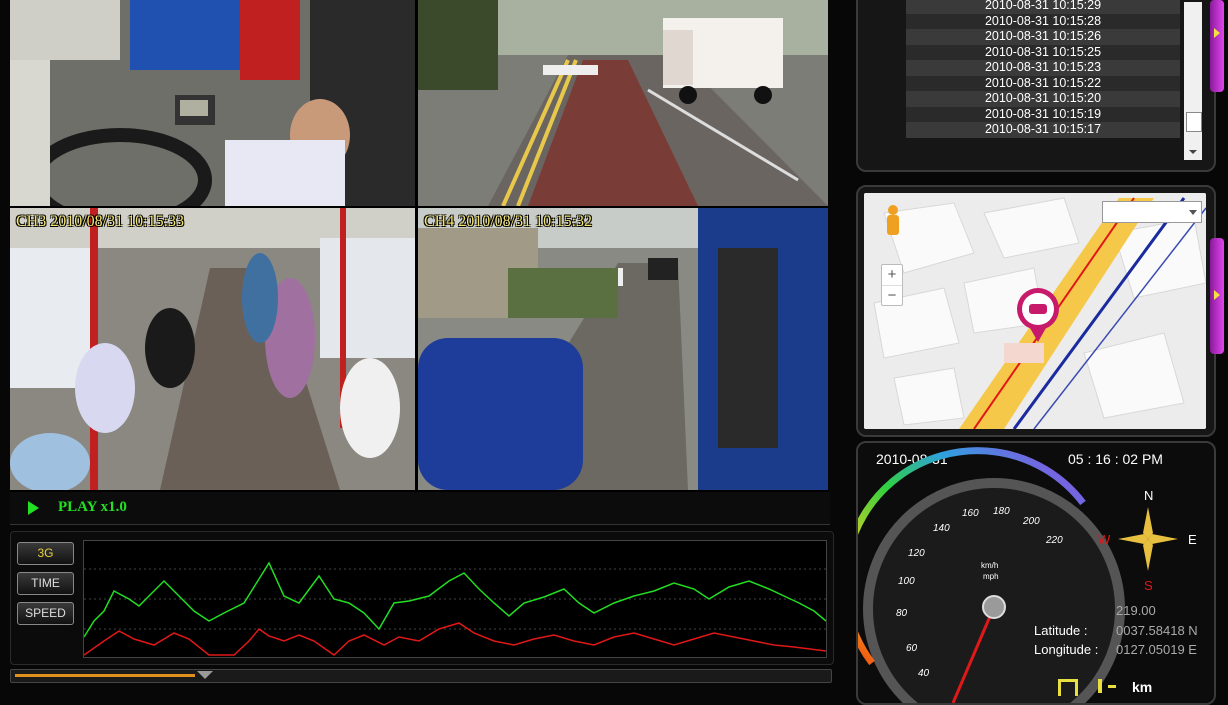 Image resolution: width=1228 pixels, height=705 pixels. I want to click on compass-south: S, so click(1148, 585).